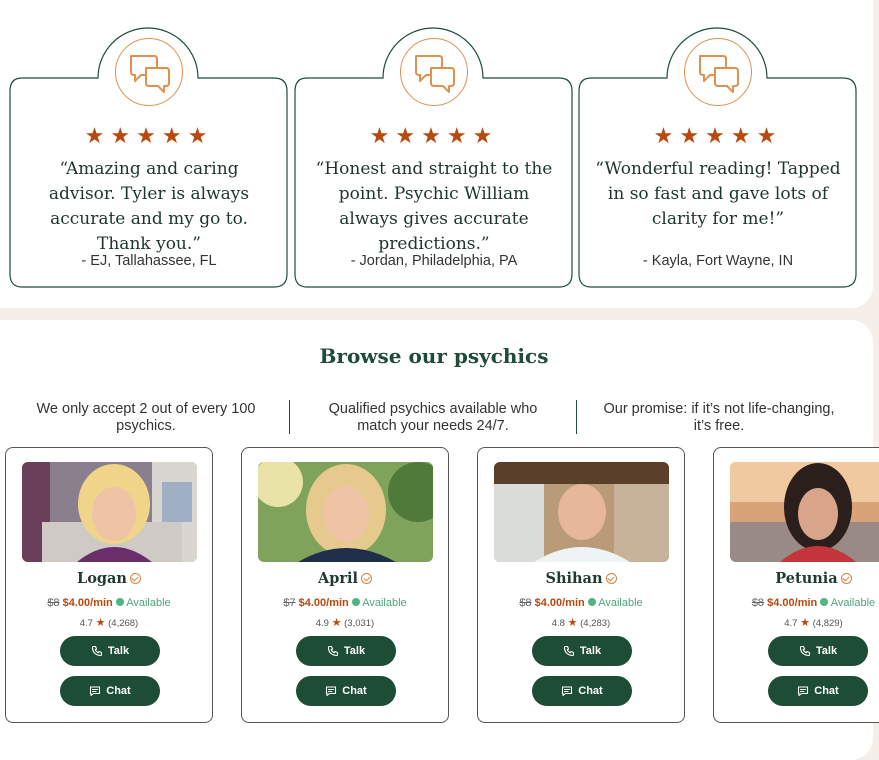  I want to click on chat-bubbles-icon, so click(149, 72).